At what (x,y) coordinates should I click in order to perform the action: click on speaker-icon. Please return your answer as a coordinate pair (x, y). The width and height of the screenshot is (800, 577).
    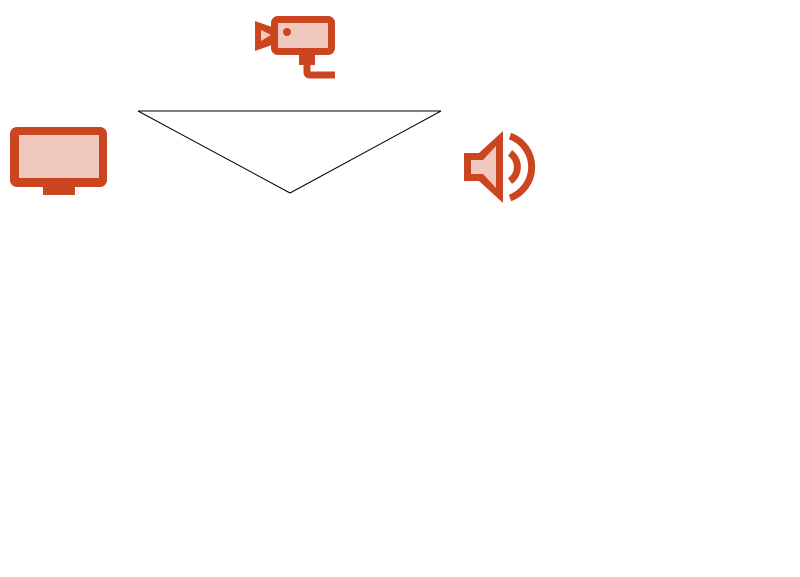
    Looking at the image, I should click on (500, 167).